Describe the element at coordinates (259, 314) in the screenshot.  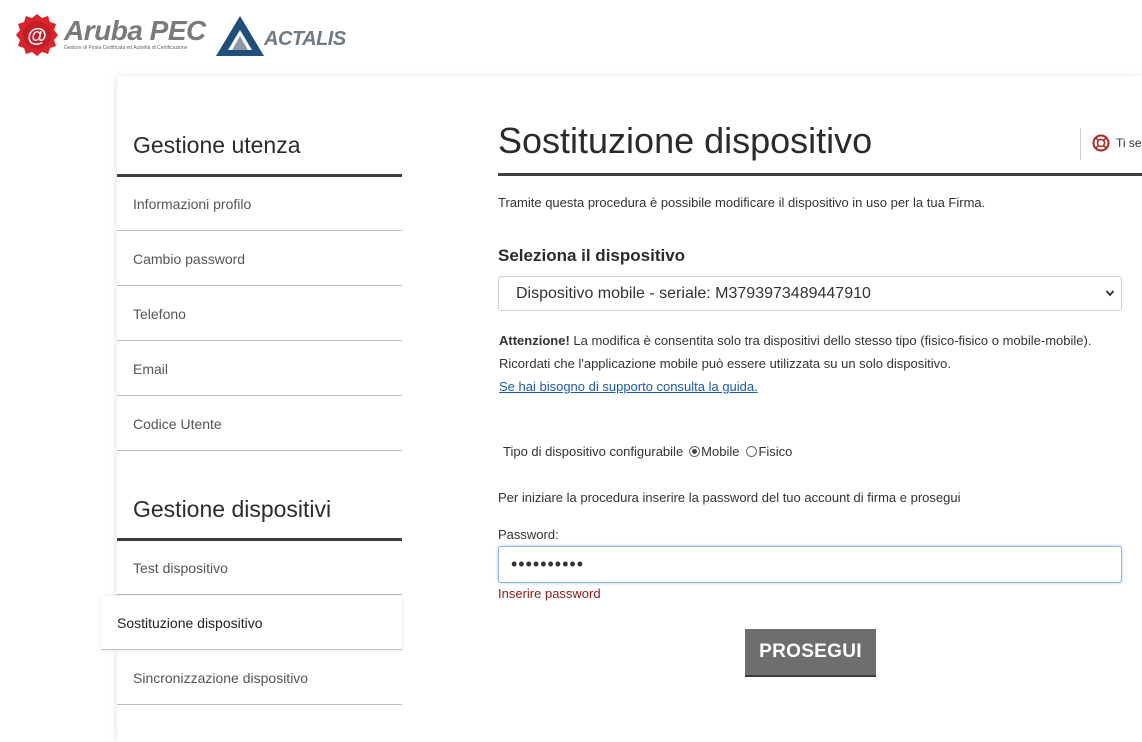
I see `sidebar-item-telefono: Telefono` at that location.